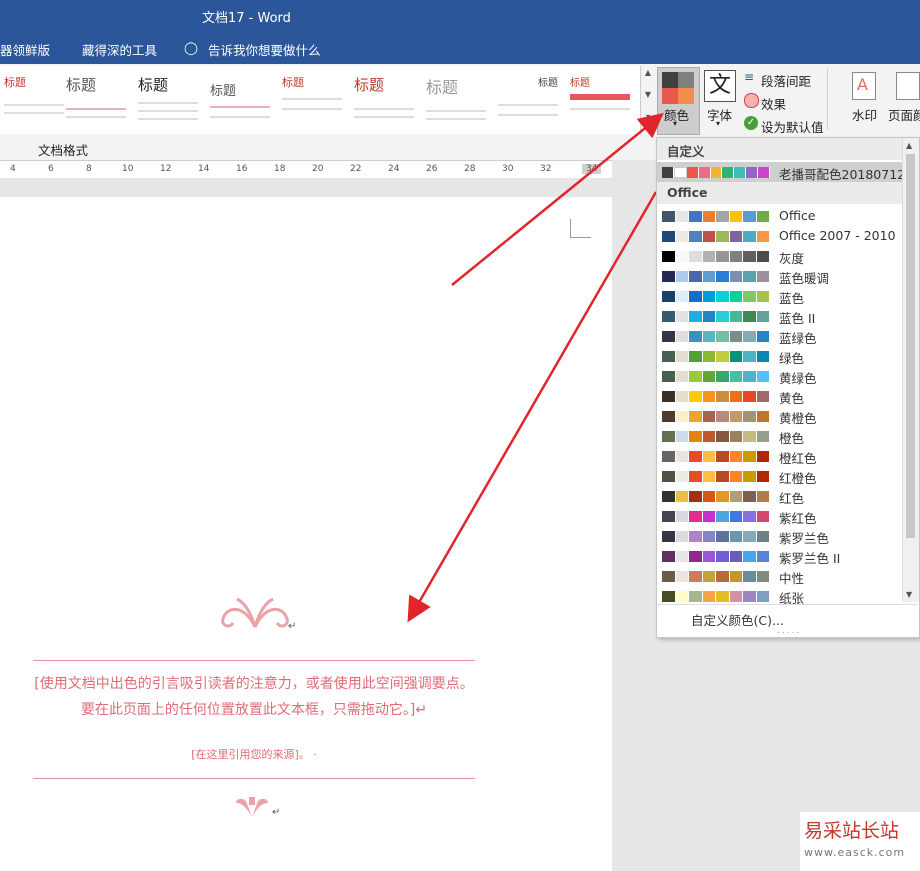 The height and width of the screenshot is (871, 920). What do you see at coordinates (792, 258) in the screenshot?
I see `theme-name: 灰度` at bounding box center [792, 258].